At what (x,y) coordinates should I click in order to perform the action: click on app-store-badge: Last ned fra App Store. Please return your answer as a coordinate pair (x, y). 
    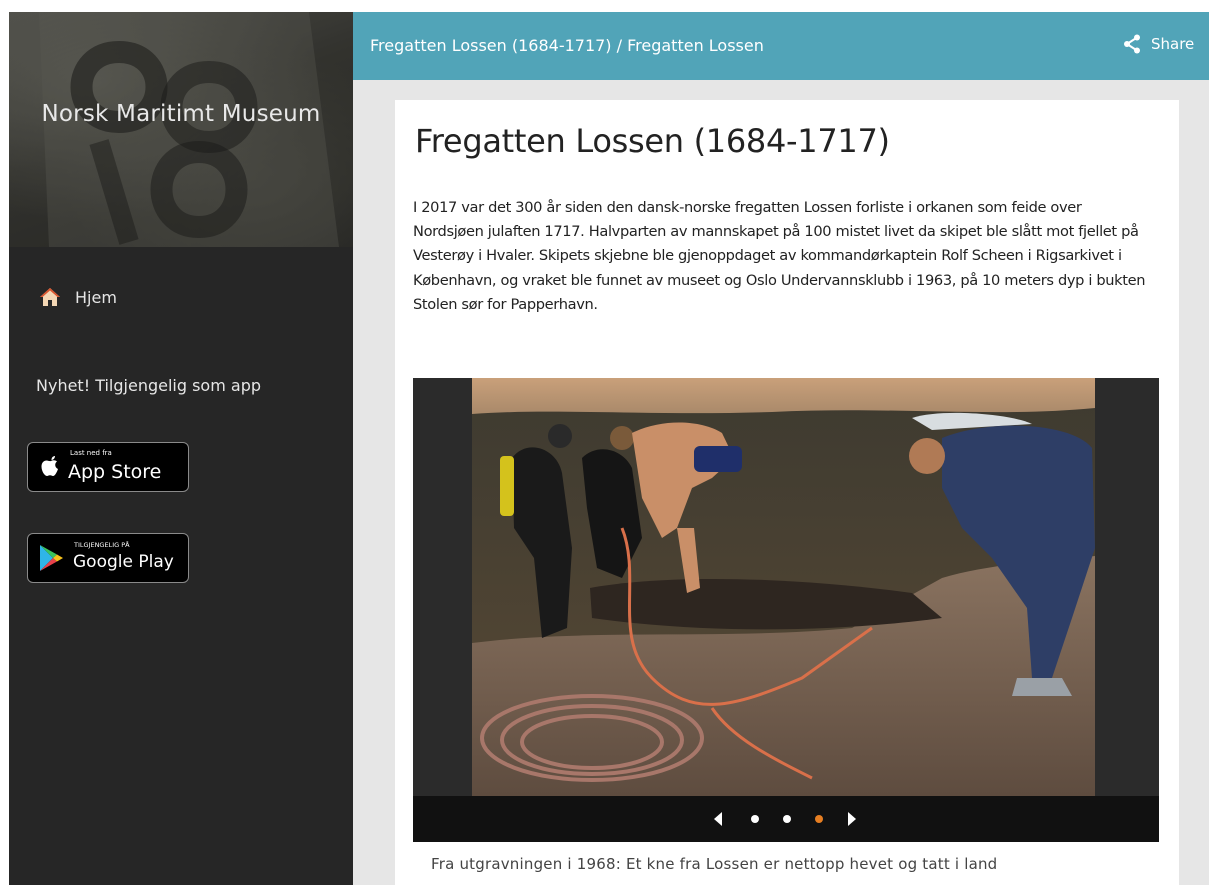
    Looking at the image, I should click on (108, 467).